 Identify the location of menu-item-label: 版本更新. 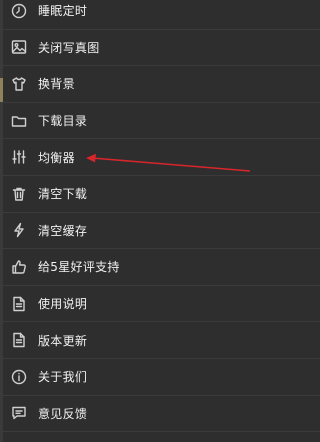
(63, 340).